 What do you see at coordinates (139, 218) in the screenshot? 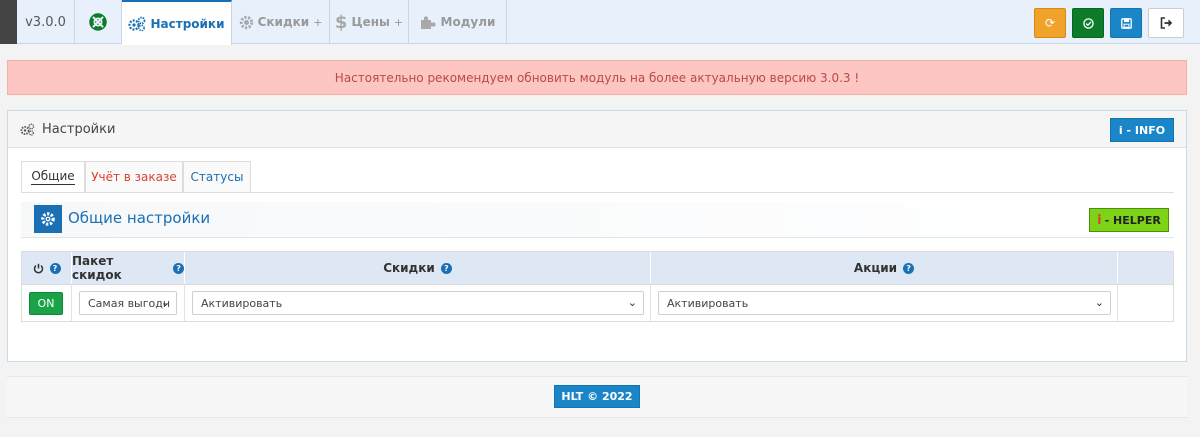
I see `section-title: Общие настройки` at bounding box center [139, 218].